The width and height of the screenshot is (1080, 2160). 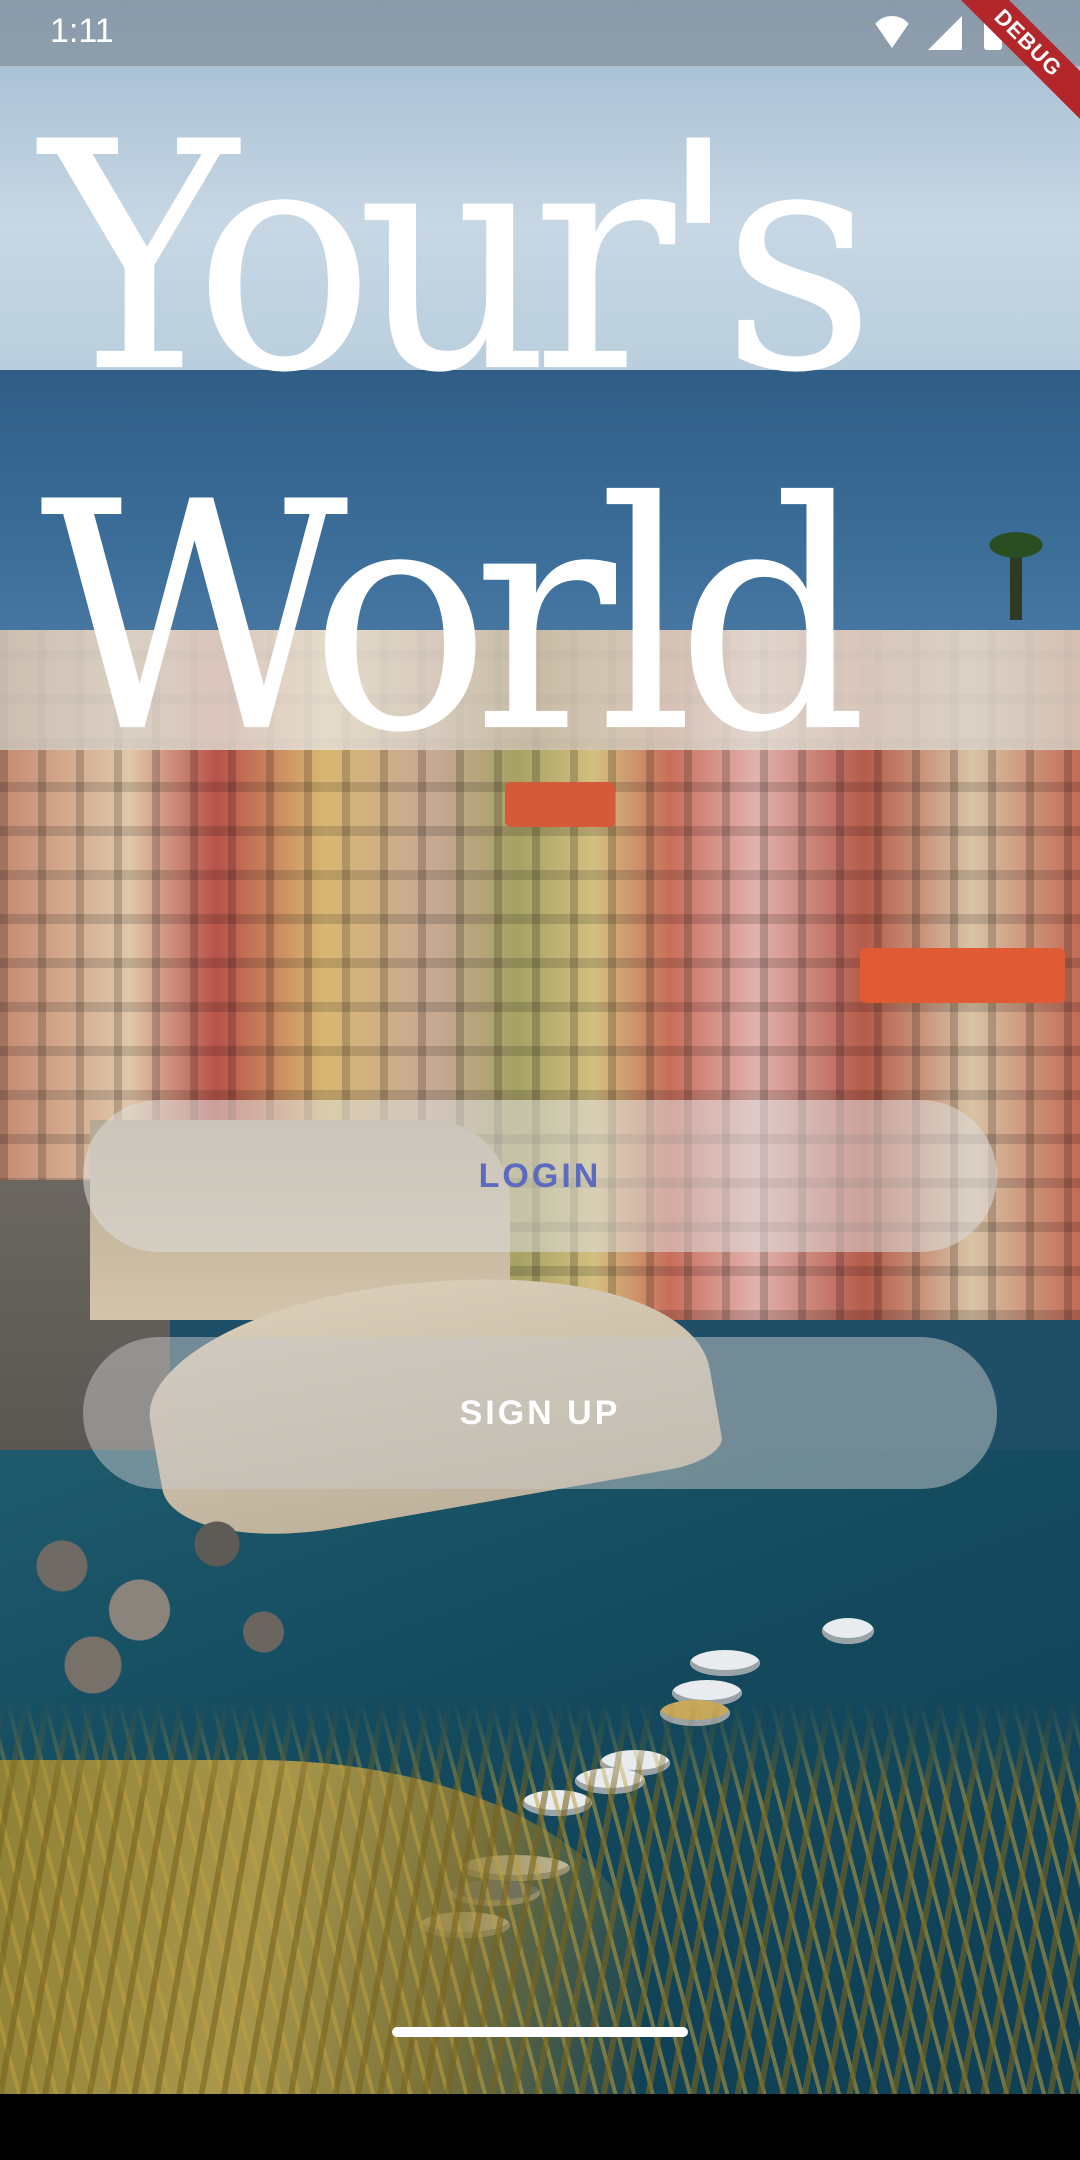 I want to click on signup-button: SIGN UP, so click(x=540, y=1413).